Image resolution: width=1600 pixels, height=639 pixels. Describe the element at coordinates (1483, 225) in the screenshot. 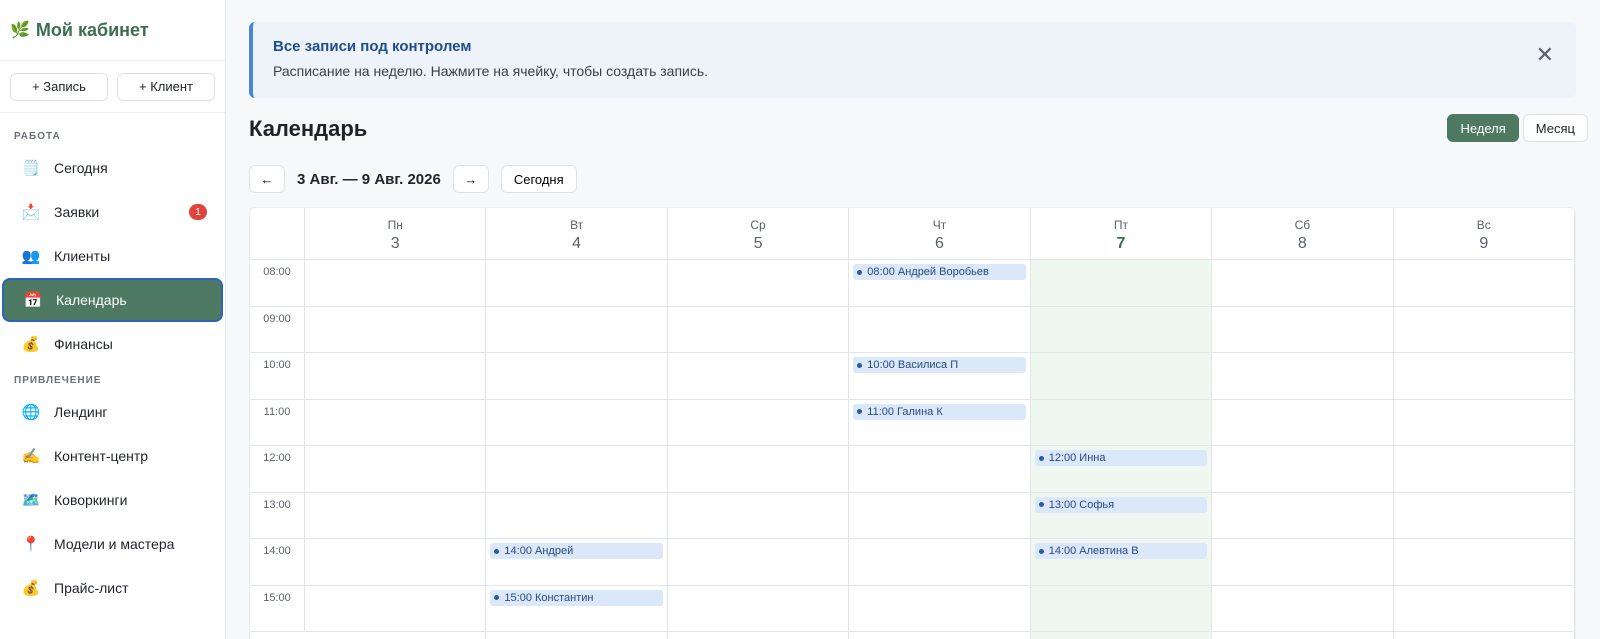

I see `day-name: Вс` at that location.